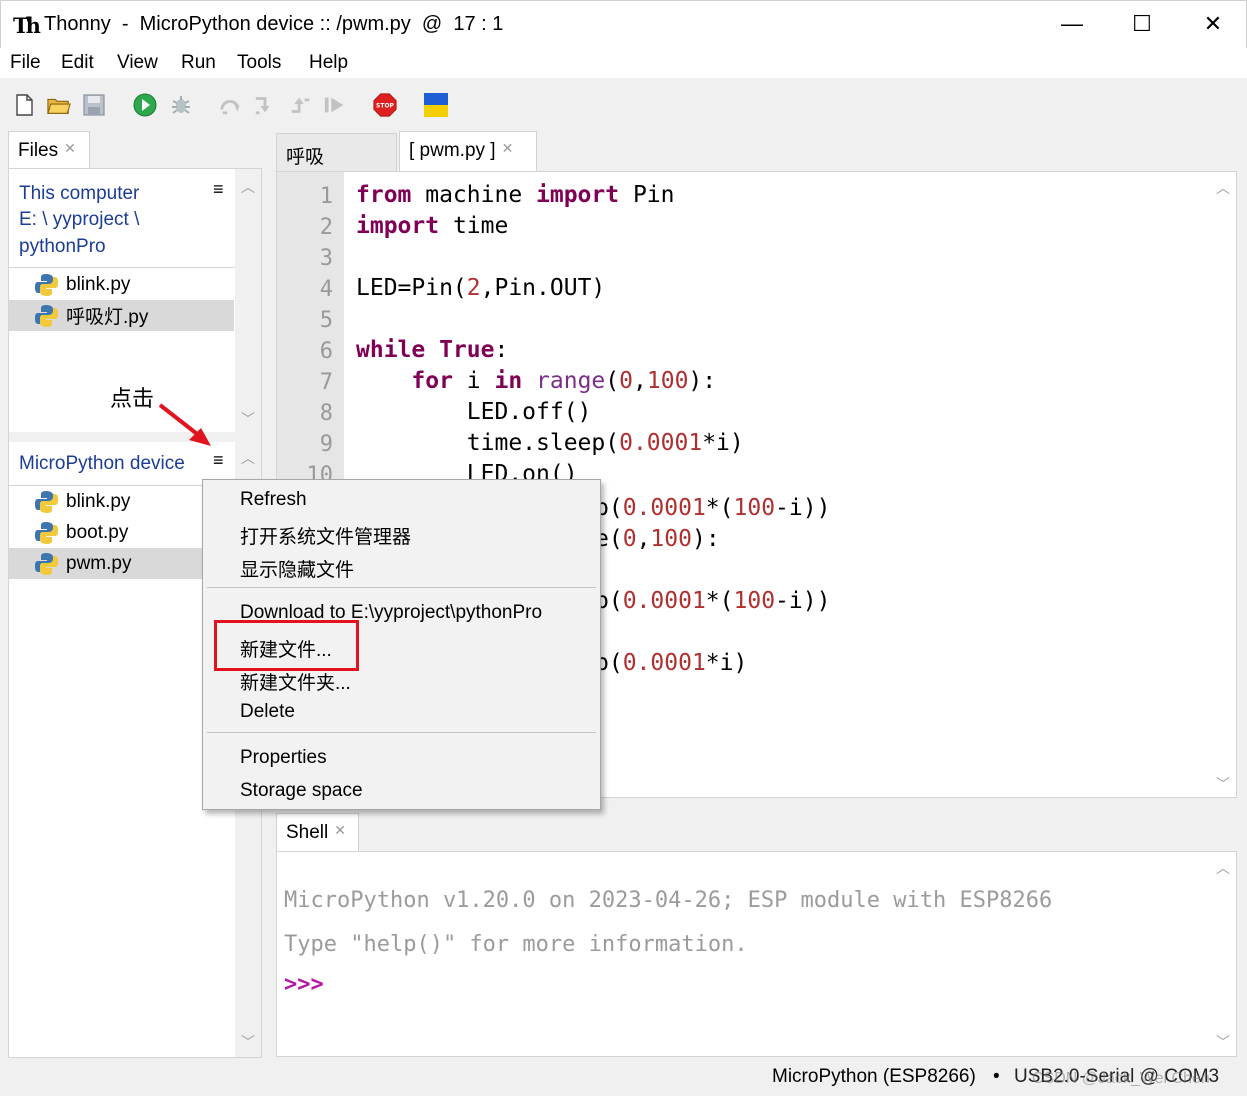 The image size is (1247, 1096). I want to click on tab-editor-active: [ pwm.py ] ✕, so click(468, 151).